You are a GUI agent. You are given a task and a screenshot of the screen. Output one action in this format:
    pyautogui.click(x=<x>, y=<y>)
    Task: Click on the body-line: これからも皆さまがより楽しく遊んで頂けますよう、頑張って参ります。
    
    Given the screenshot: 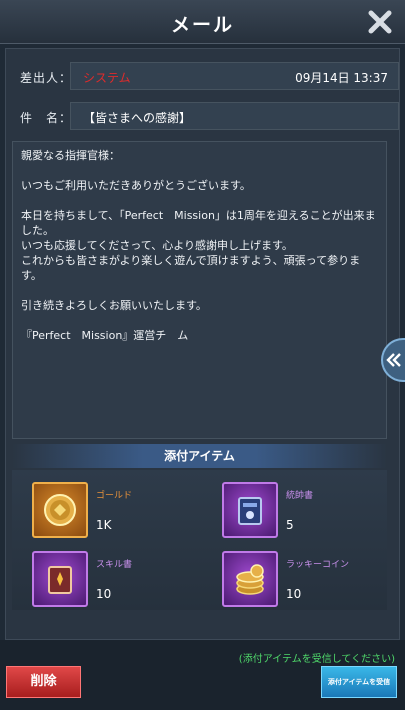 What is the action you would take?
    pyautogui.click(x=191, y=268)
    